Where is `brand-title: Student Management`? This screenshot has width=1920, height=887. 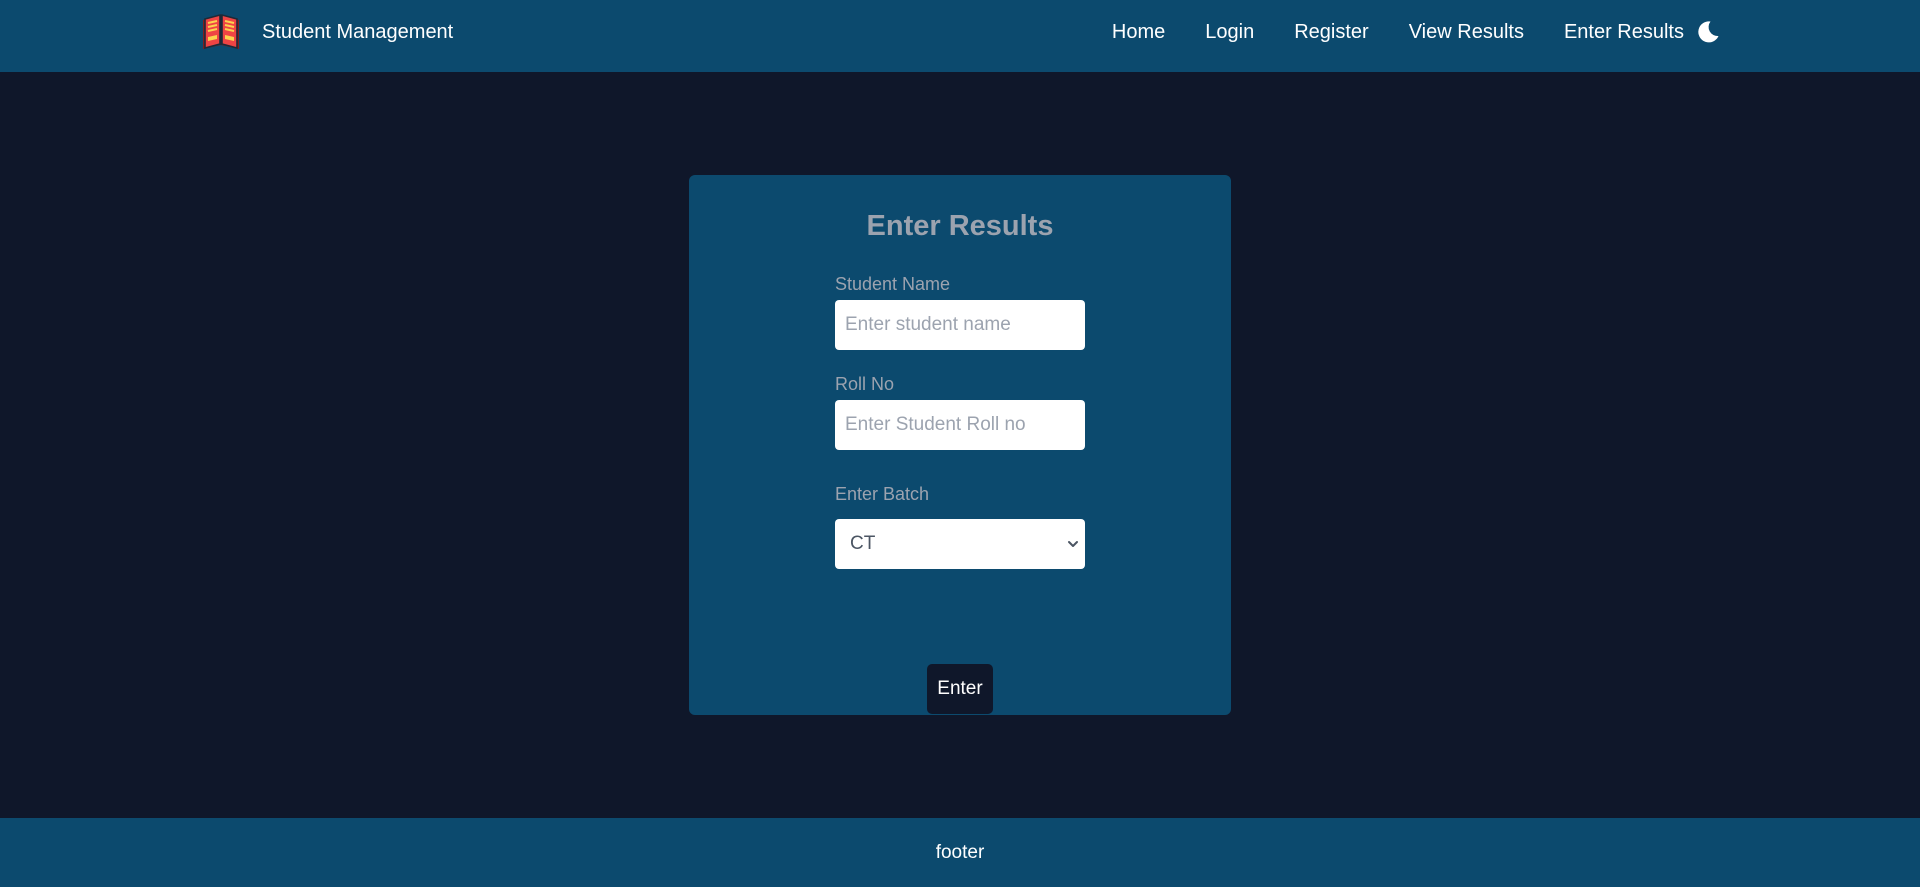 brand-title: Student Management is located at coordinates (358, 31).